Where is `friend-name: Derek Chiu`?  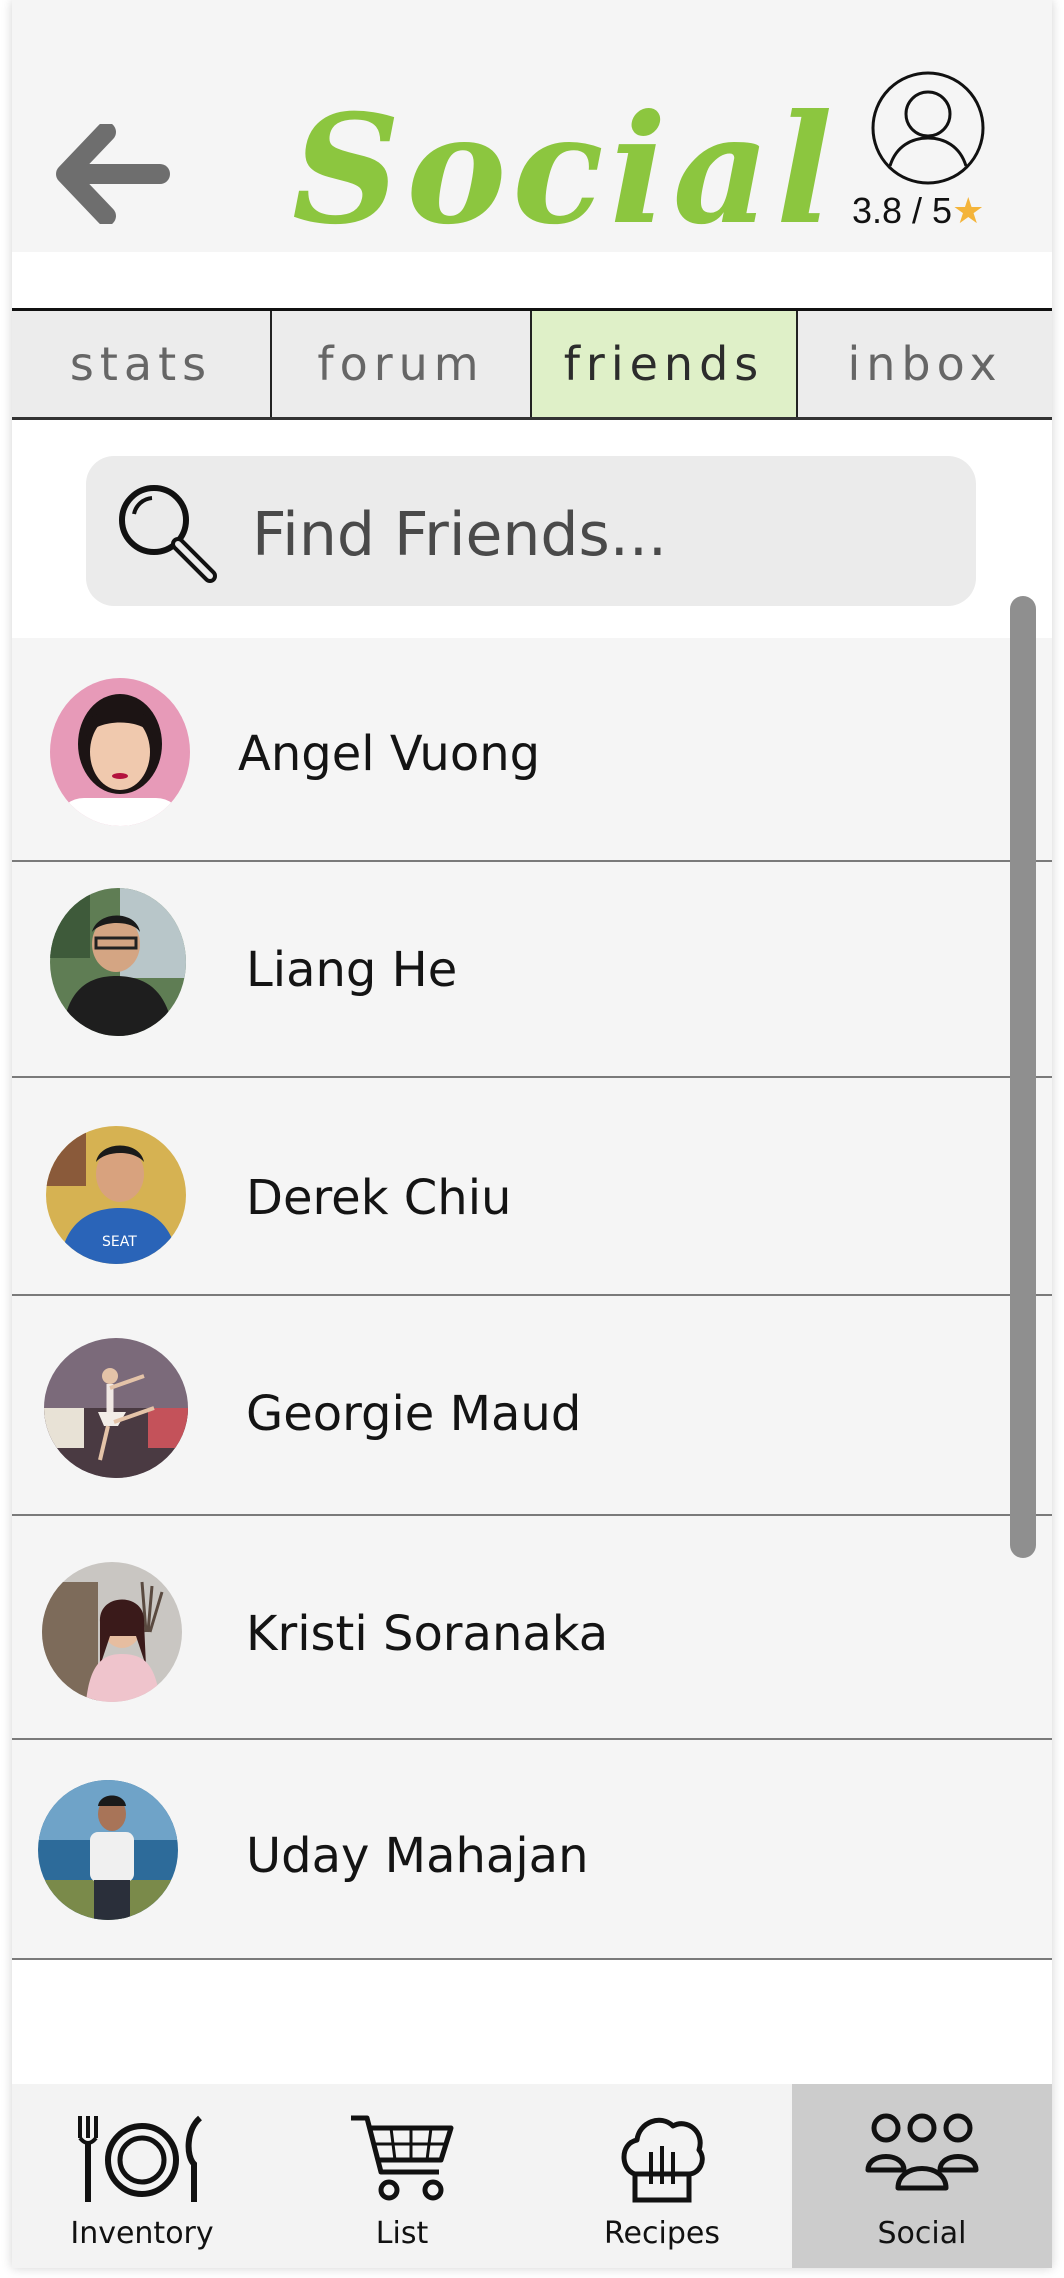 friend-name: Derek Chiu is located at coordinates (379, 1198).